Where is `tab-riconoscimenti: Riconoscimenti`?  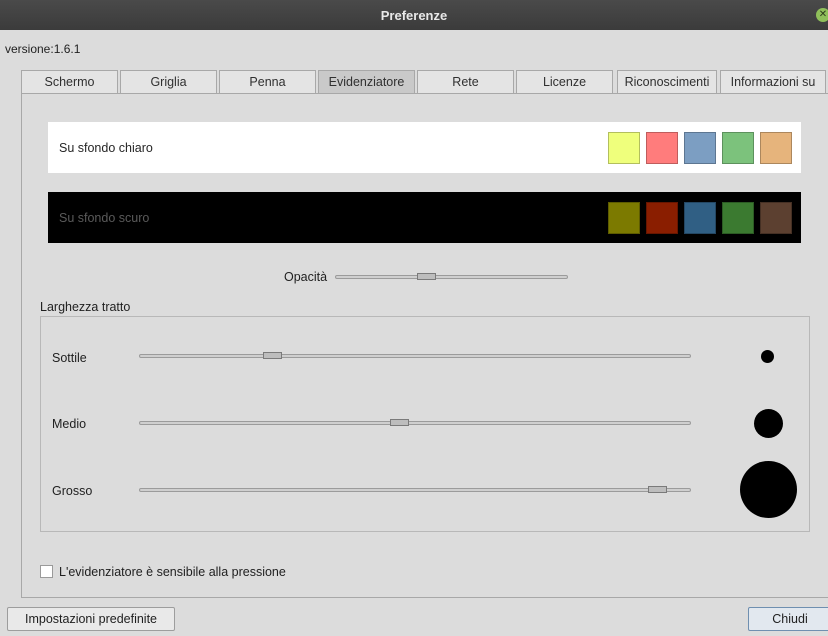 tab-riconoscimenti: Riconoscimenti is located at coordinates (667, 81).